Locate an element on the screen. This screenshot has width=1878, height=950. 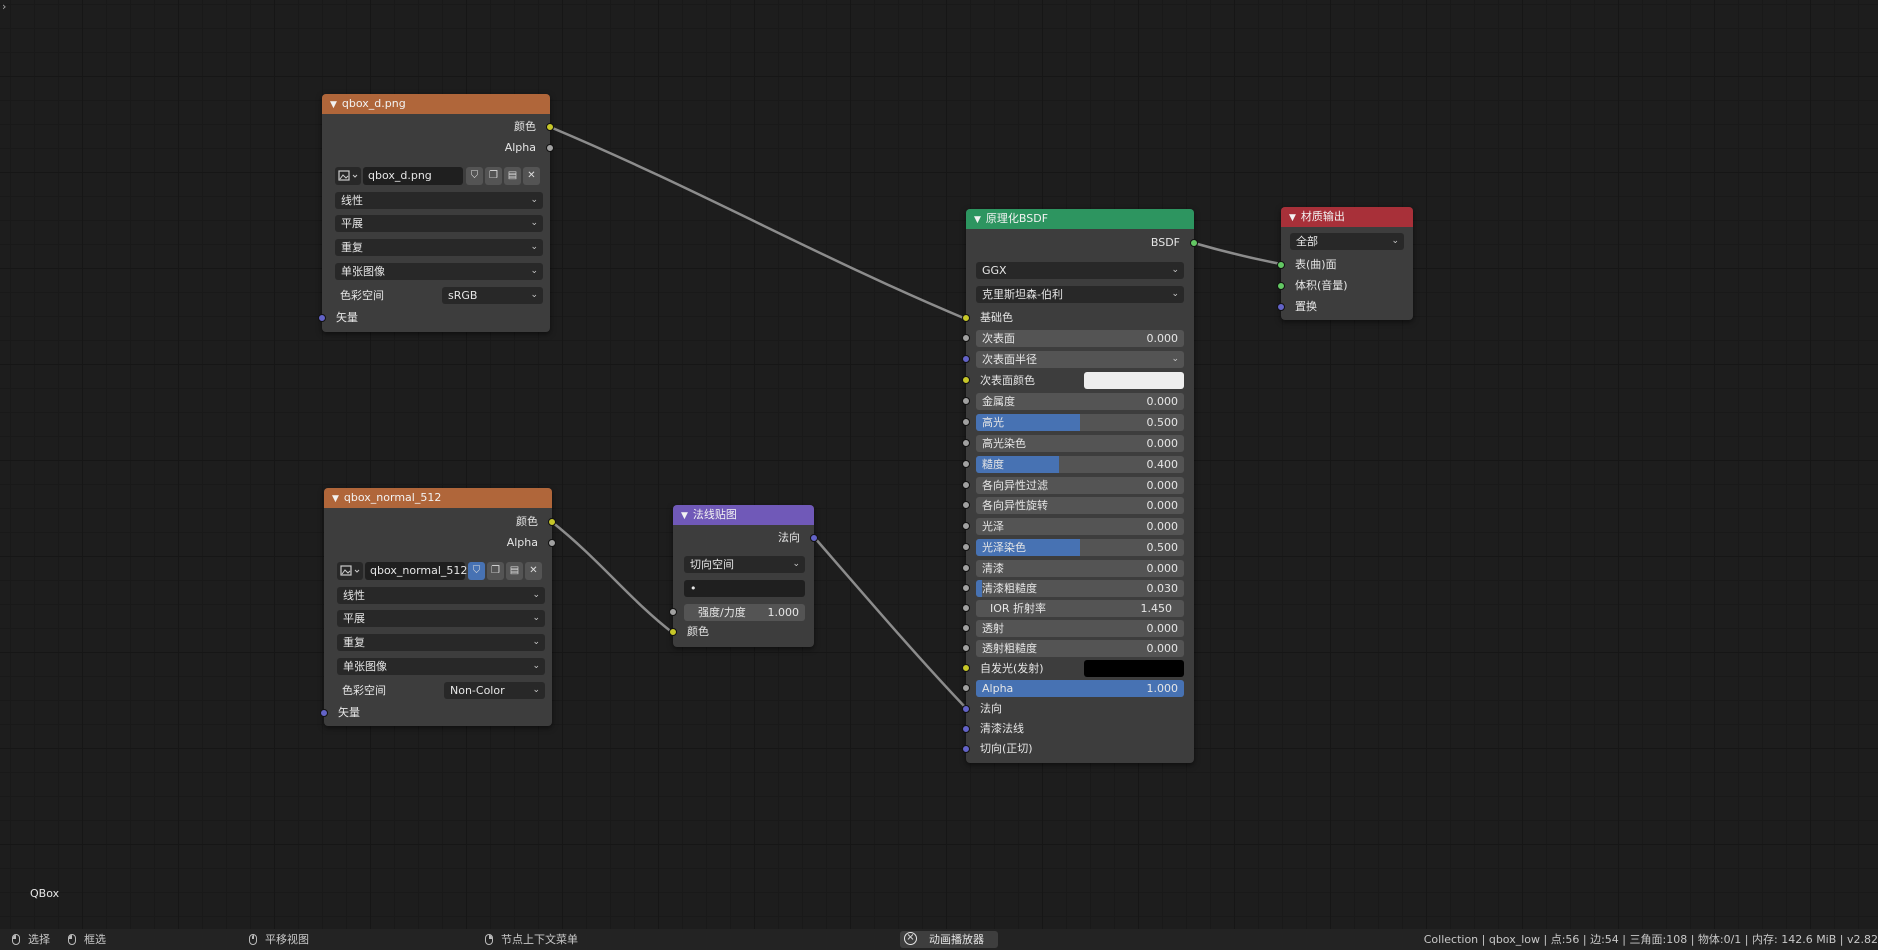
ior-field: IOR 折射率 1.450 is located at coordinates (1080, 608).